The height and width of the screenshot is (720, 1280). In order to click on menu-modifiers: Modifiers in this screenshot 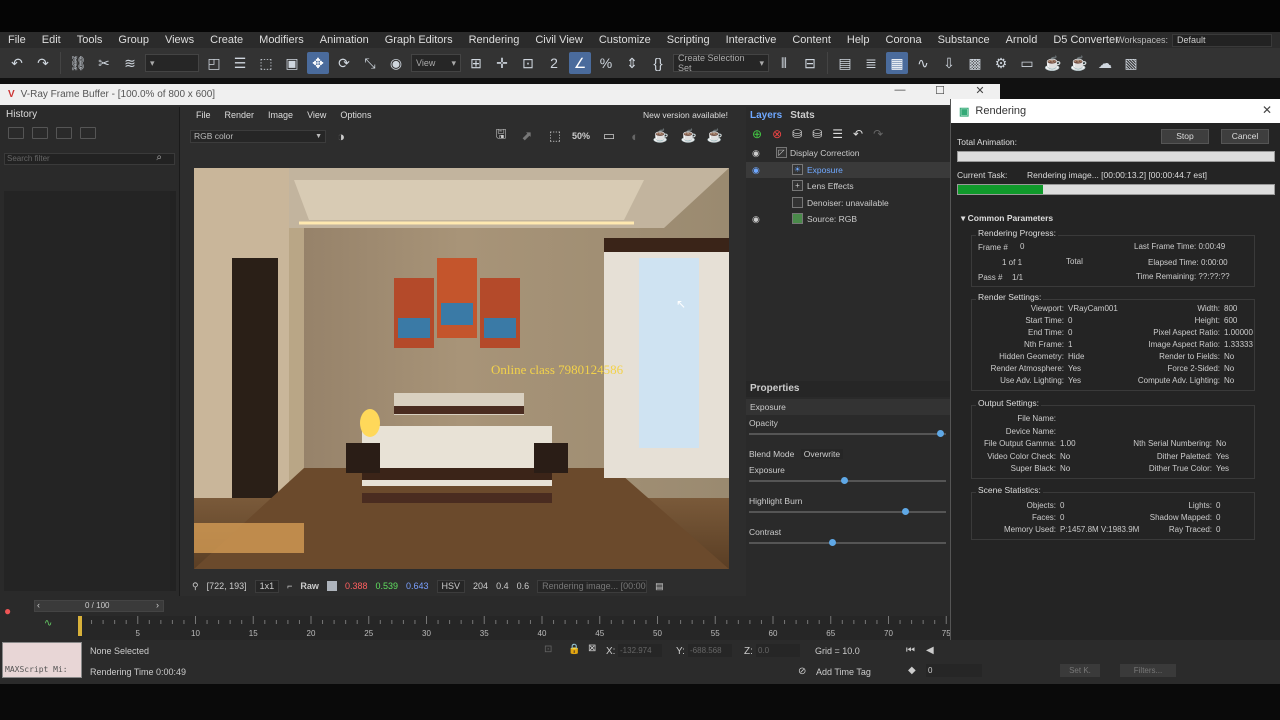, I will do `click(281, 40)`.